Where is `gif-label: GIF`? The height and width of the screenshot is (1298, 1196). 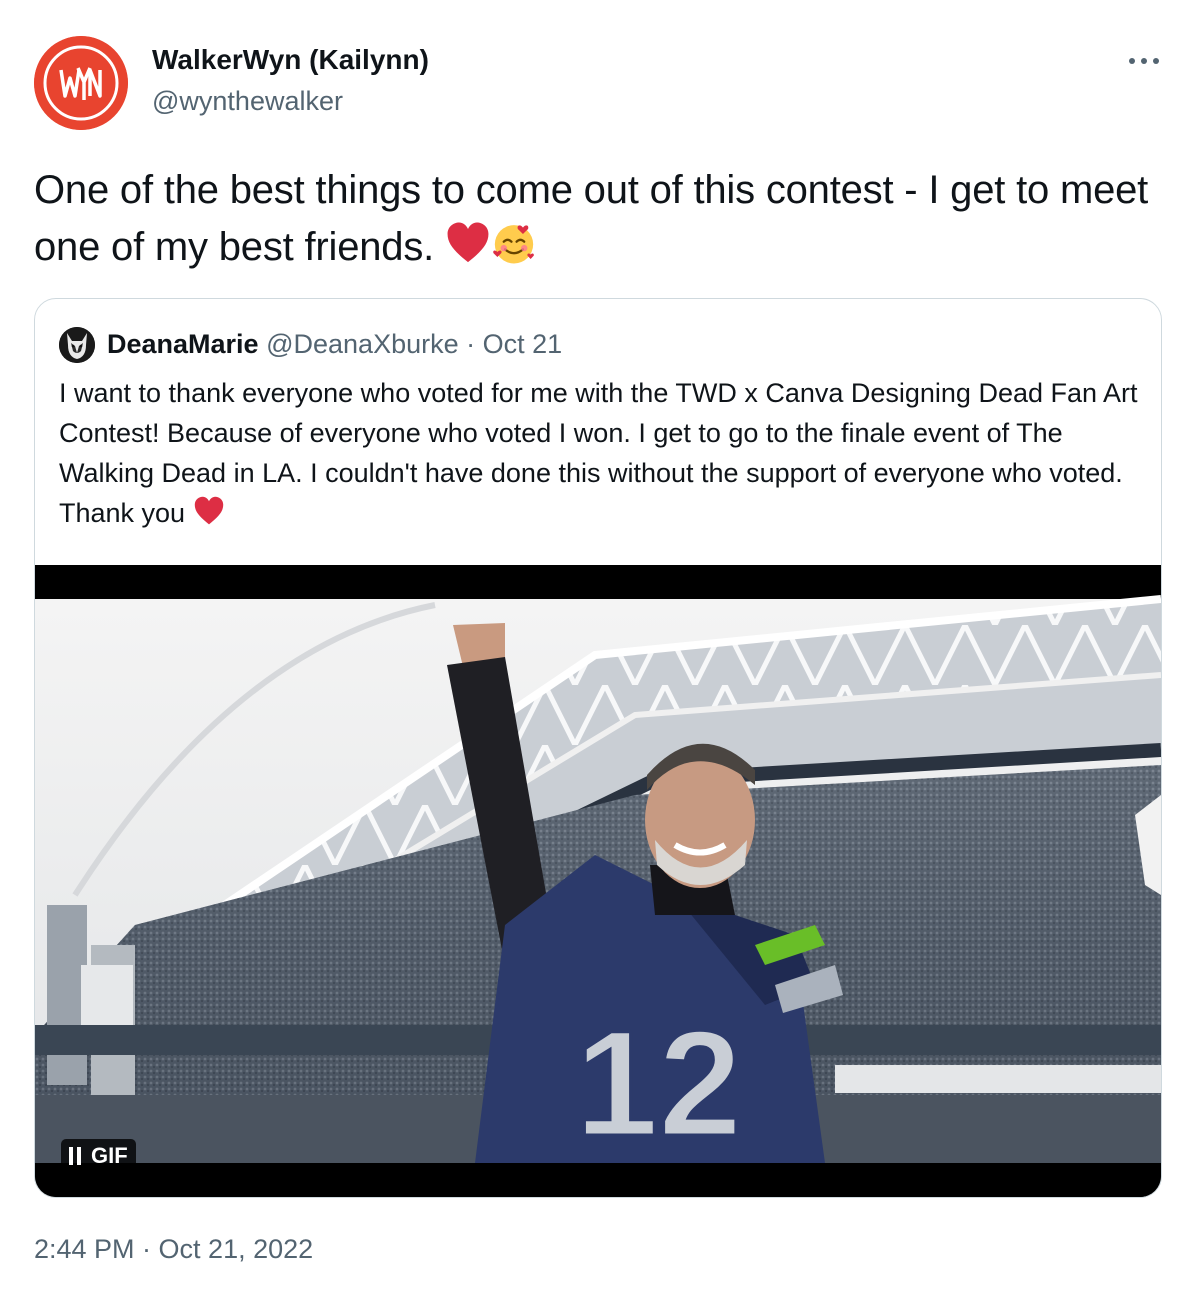 gif-label: GIF is located at coordinates (109, 1155).